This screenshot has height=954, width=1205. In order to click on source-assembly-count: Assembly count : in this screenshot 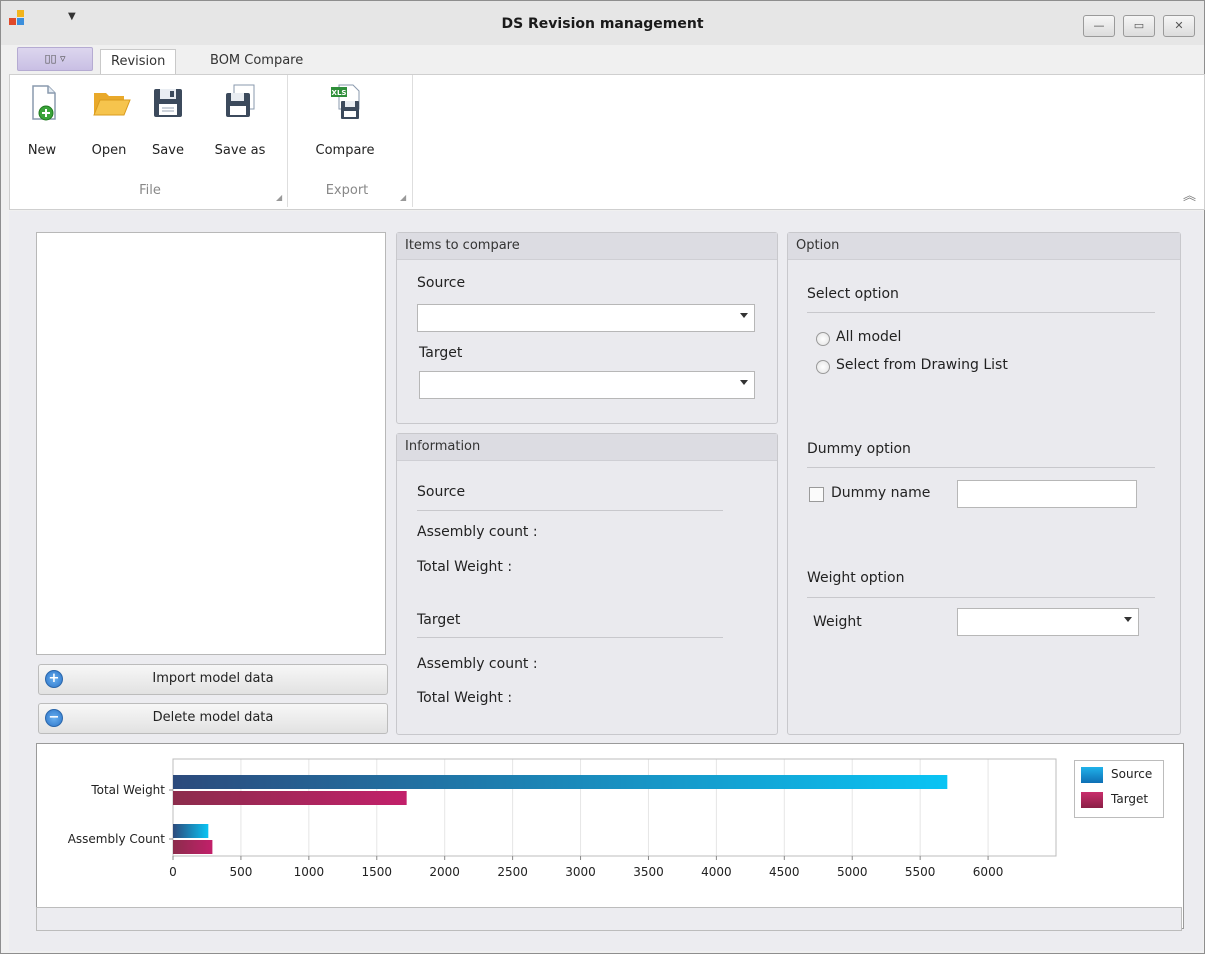, I will do `click(477, 532)`.